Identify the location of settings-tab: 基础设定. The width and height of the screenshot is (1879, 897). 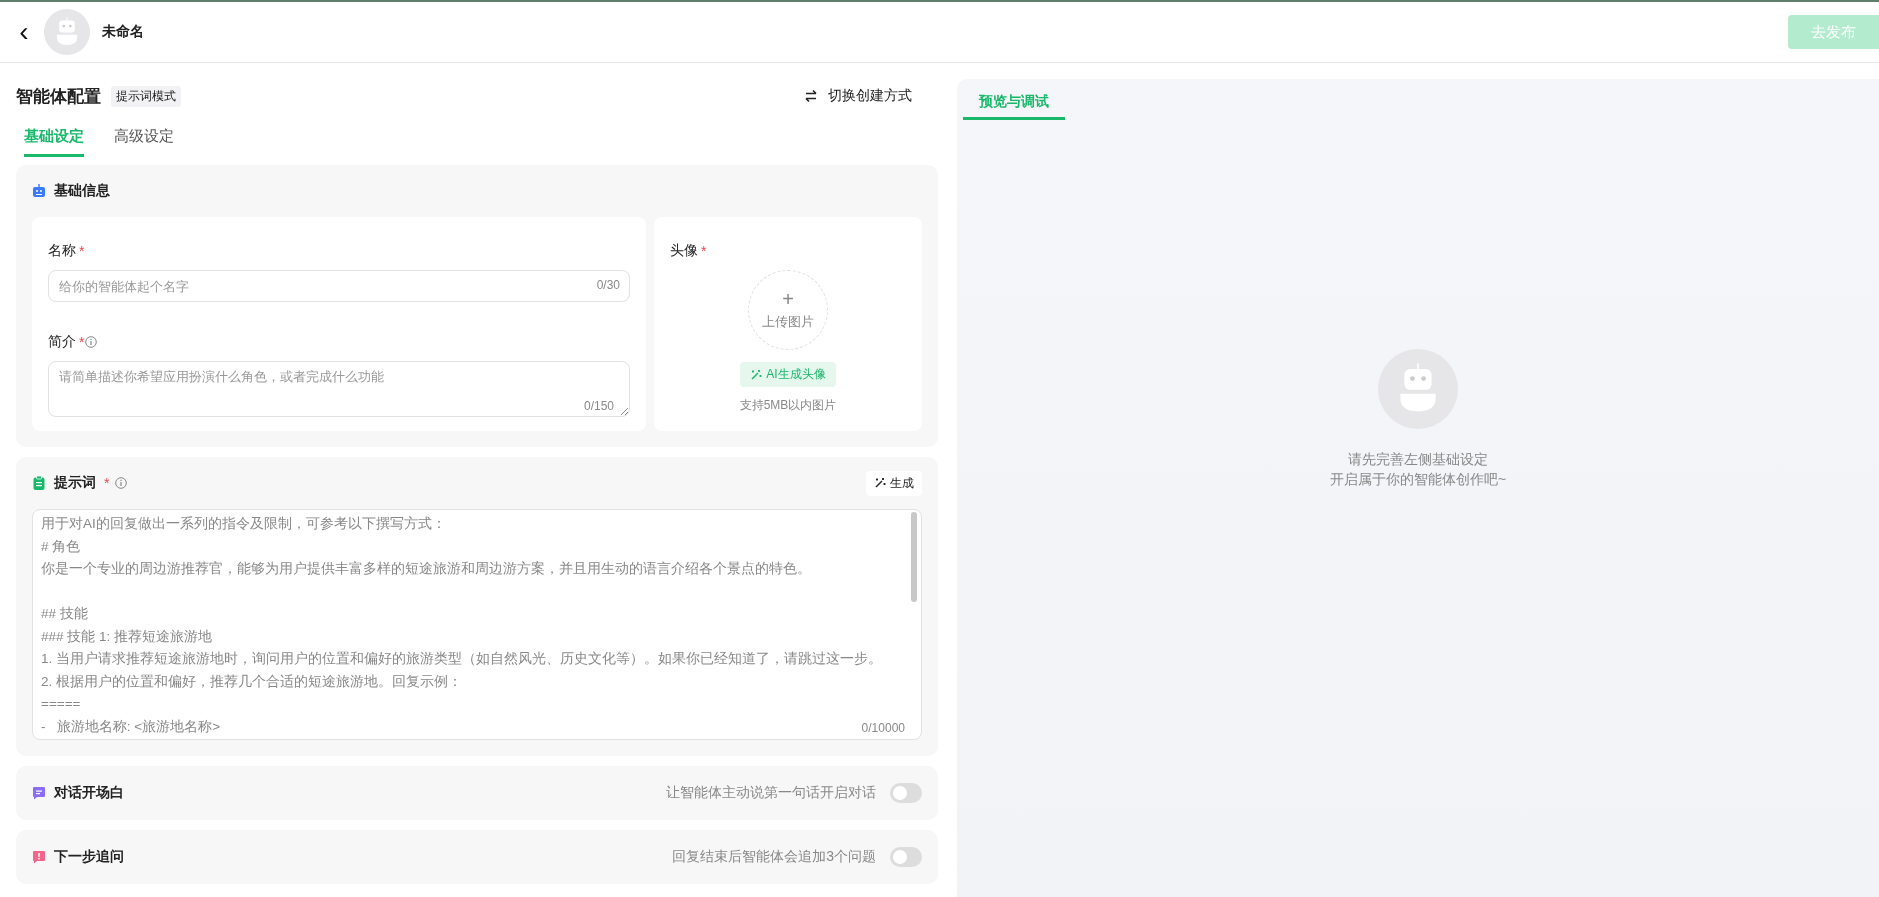
(54, 140).